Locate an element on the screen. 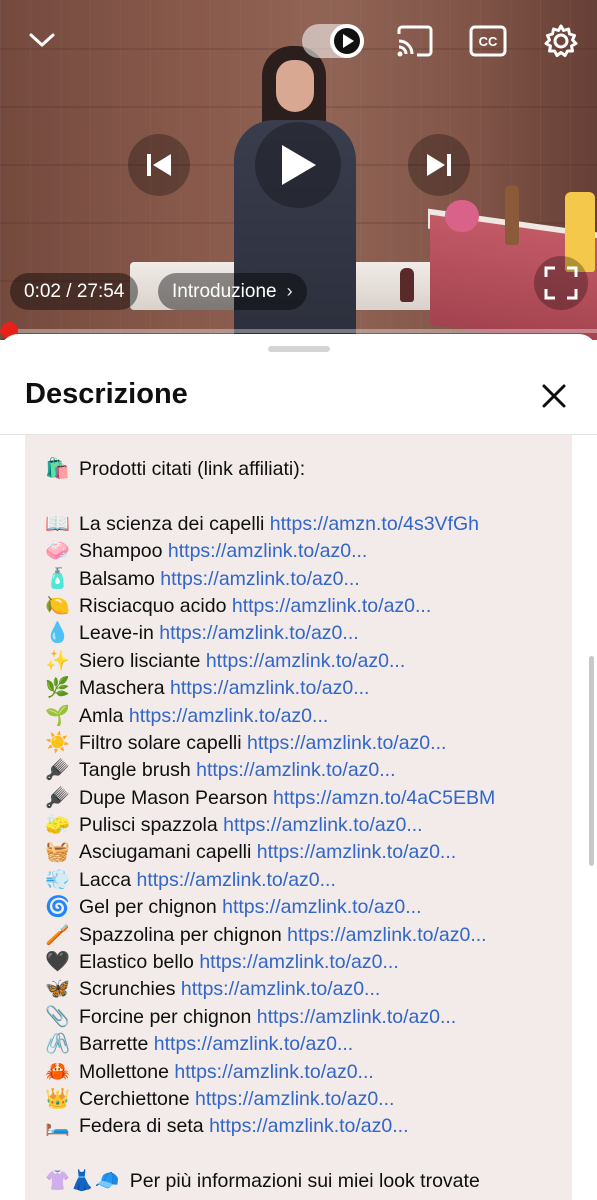  product-emoji-icon: ☀️ is located at coordinates (57, 741).